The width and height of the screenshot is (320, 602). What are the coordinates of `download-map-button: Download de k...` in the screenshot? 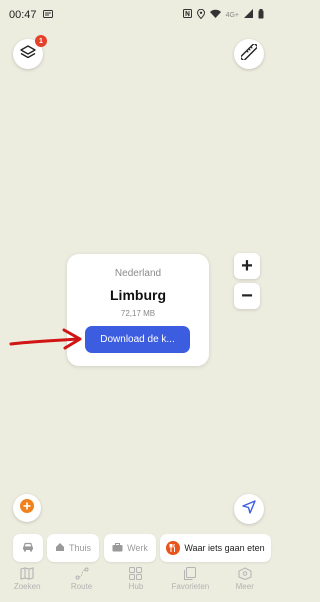 It's located at (137, 339).